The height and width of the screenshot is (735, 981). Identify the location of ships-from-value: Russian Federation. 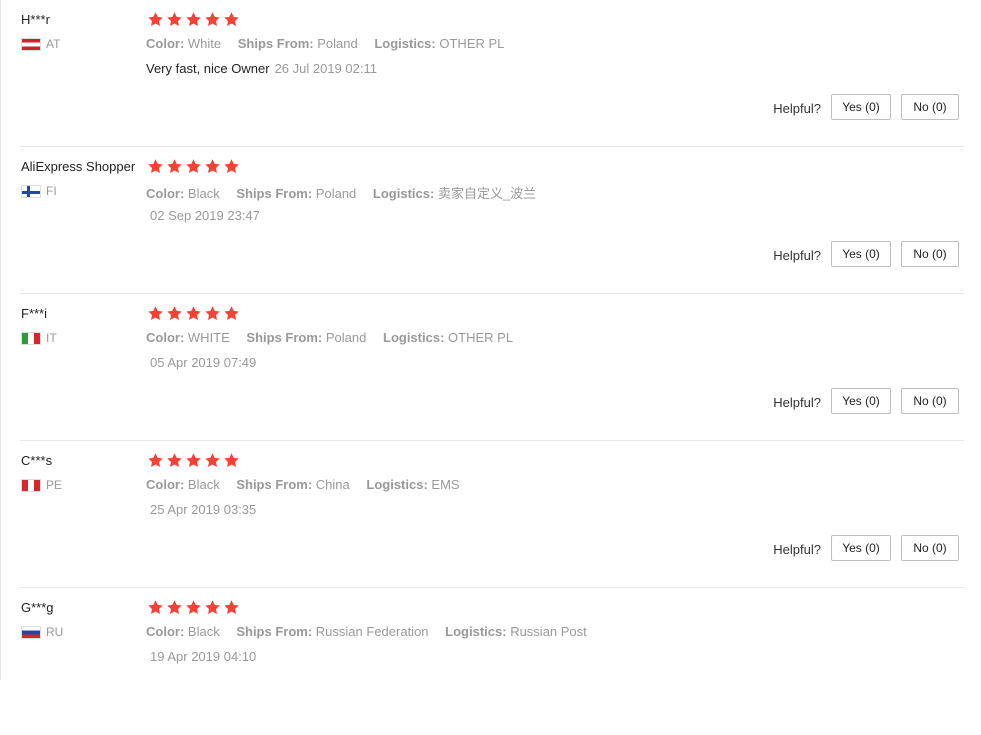
(372, 631).